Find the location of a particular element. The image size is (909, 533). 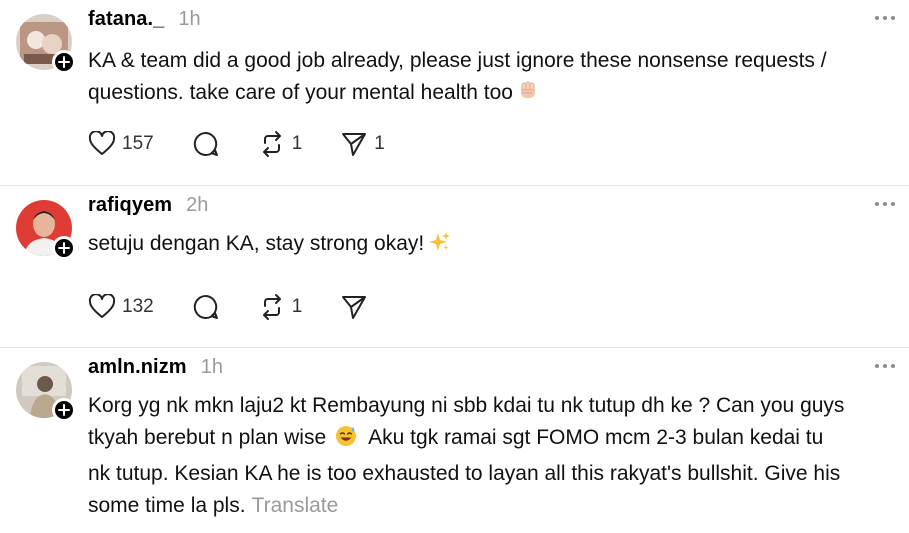

post-header: rafiqyem 2h is located at coordinates (148, 205).